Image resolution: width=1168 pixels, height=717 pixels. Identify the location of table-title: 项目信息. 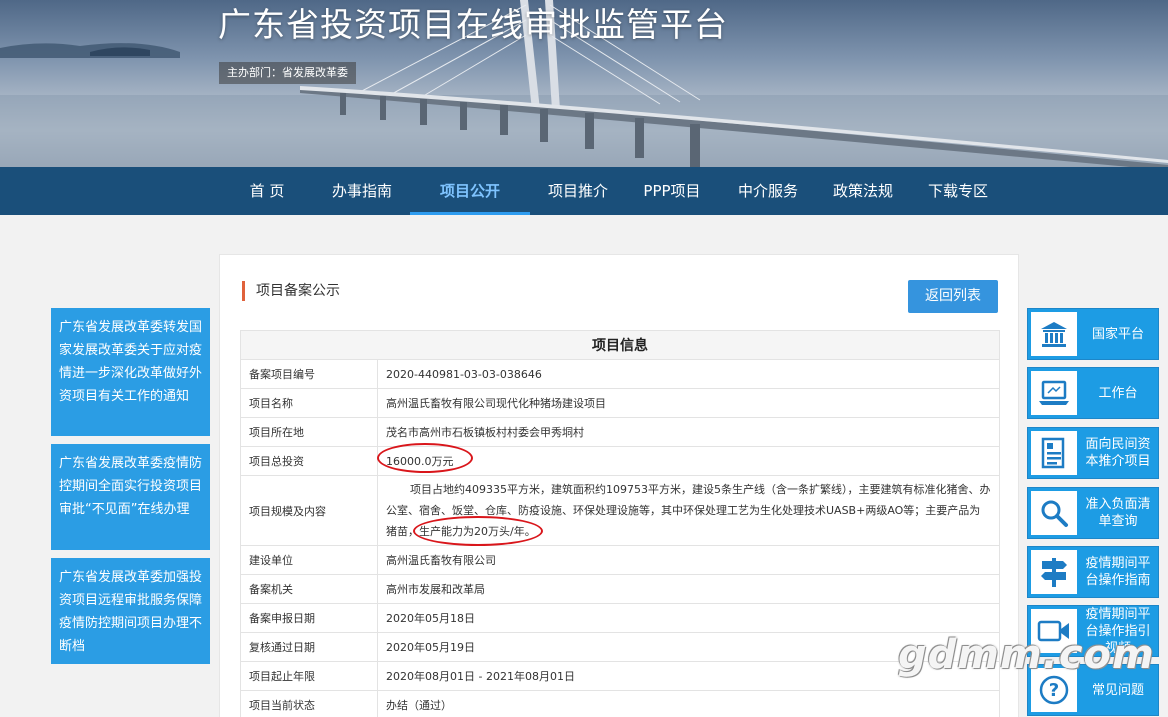
(620, 345).